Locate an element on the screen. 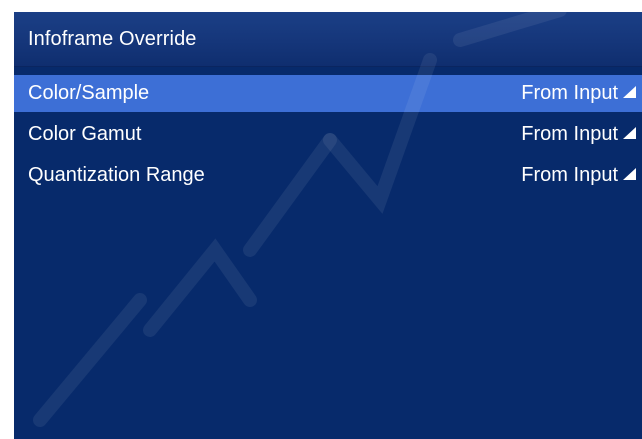  panel-title: Infoframe Override is located at coordinates (112, 38).